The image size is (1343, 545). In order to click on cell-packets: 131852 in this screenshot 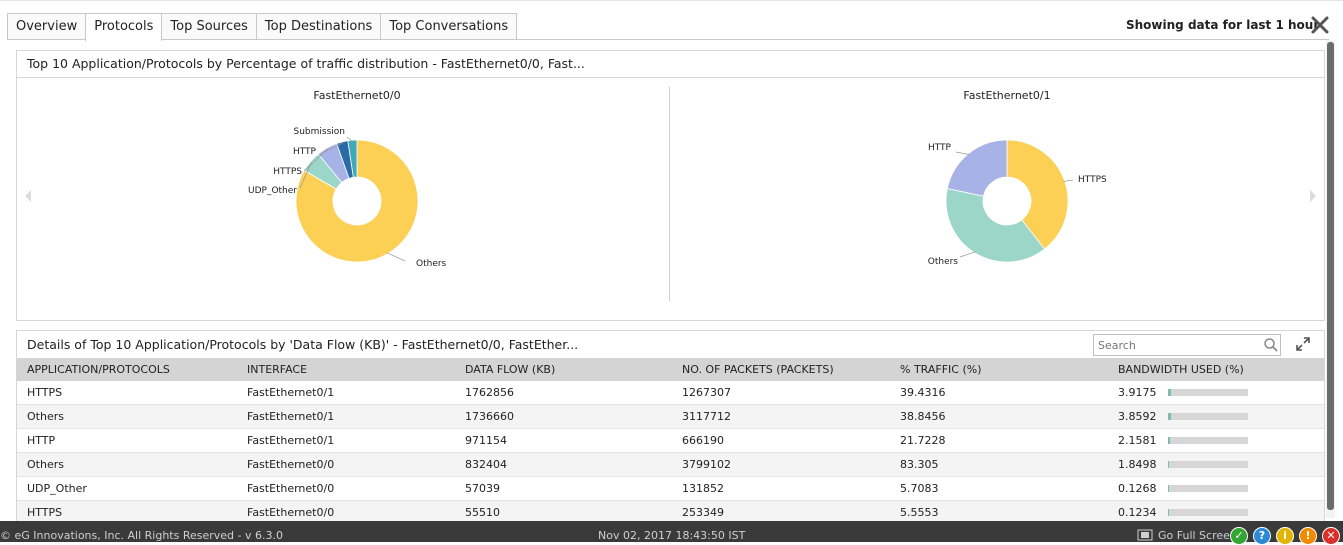, I will do `click(781, 488)`.